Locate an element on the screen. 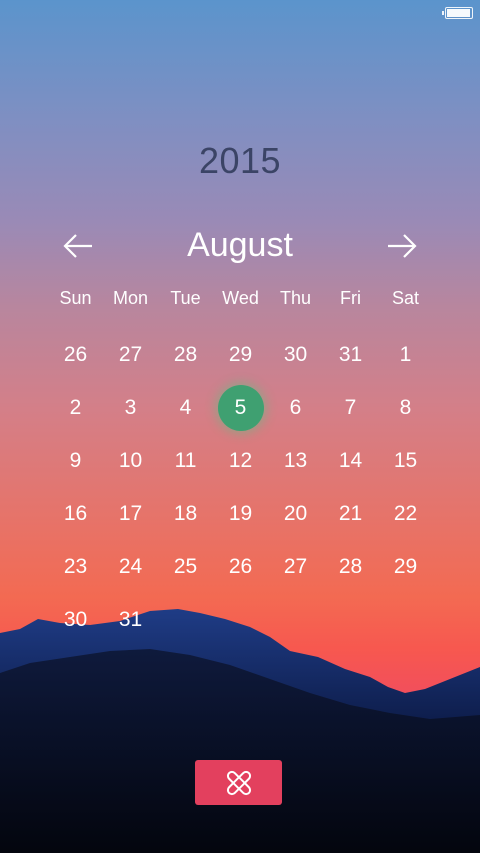  day-cell: 13 is located at coordinates (295, 460).